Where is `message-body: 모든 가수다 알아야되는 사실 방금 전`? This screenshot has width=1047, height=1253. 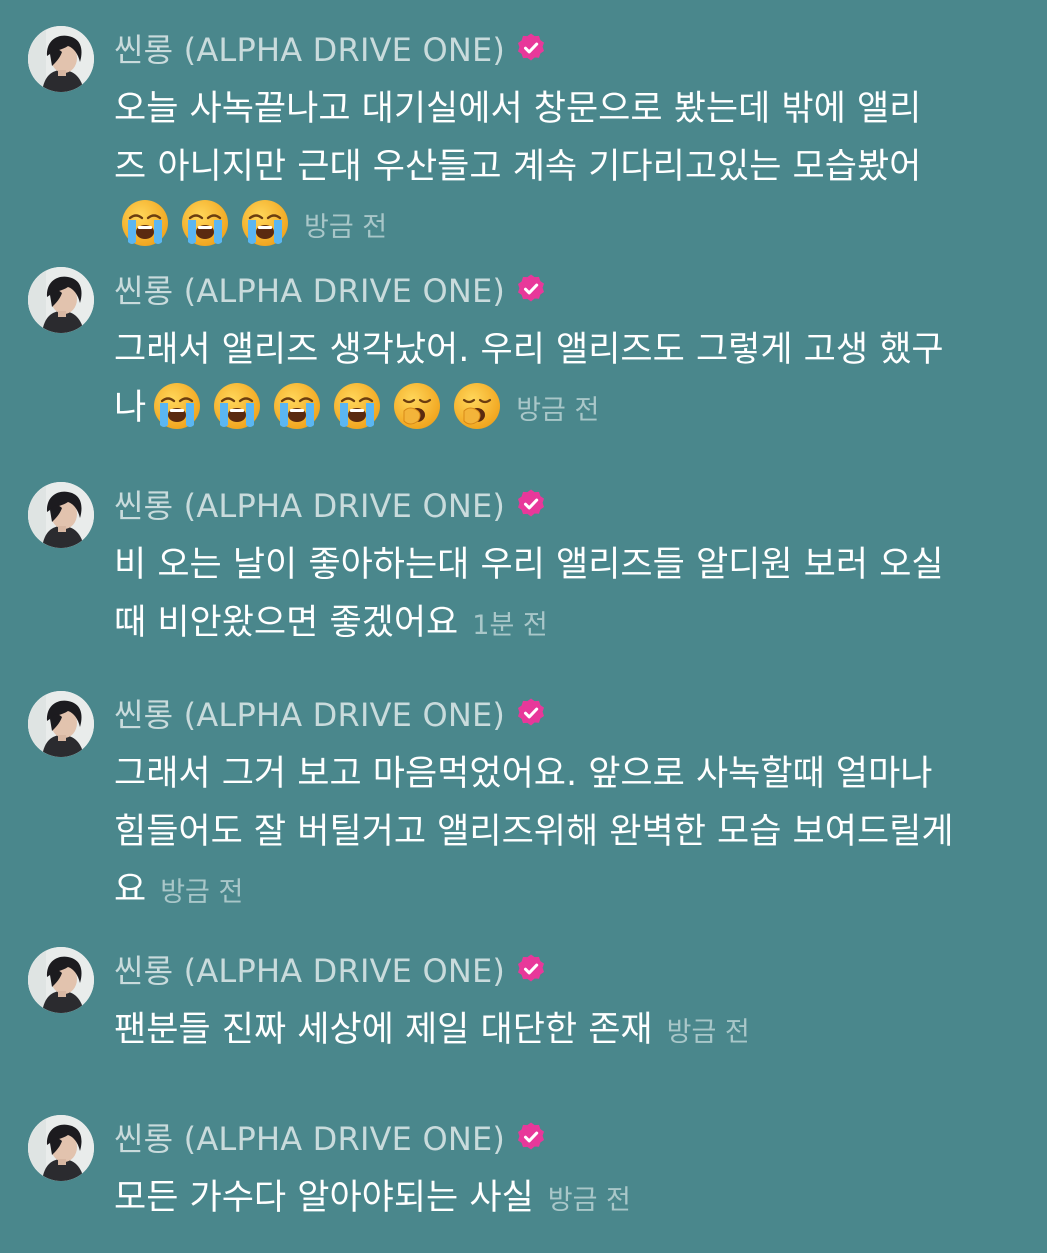 message-body: 모든 가수다 알아야되는 사실 방금 전 is located at coordinates (544, 1199).